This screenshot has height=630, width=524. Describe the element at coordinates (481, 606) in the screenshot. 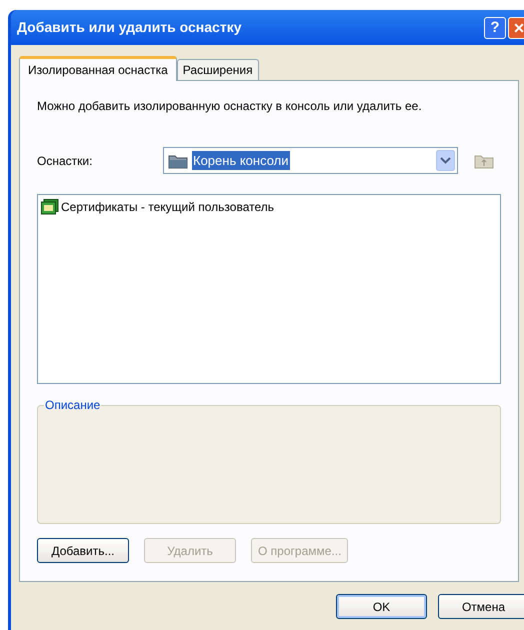

I see `dialog-button: Отмена` at that location.